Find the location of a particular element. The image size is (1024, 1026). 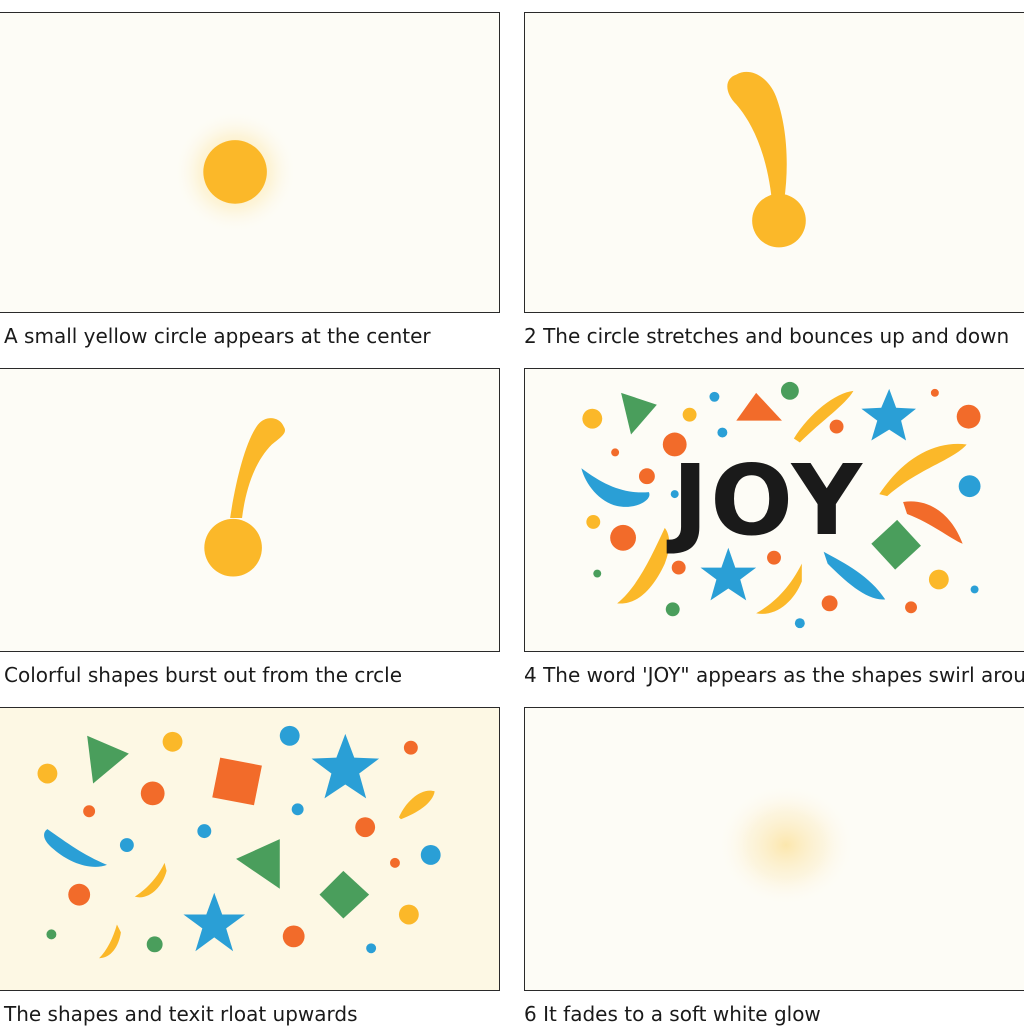

panel-4-illustration: JOY is located at coordinates (781, 505).